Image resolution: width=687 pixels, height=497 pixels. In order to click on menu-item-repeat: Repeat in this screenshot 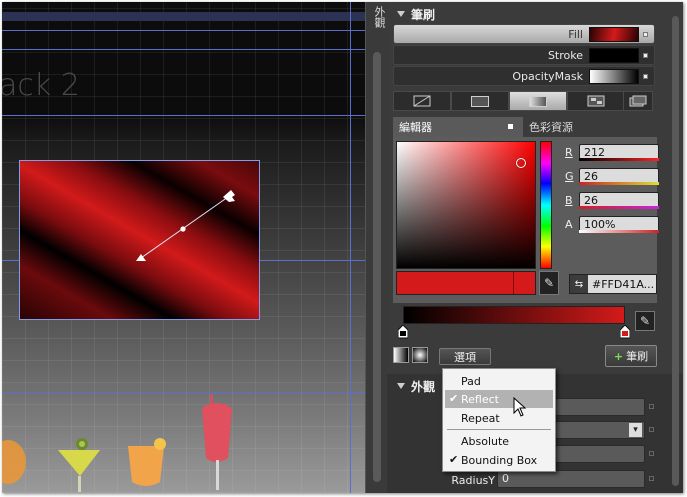, I will do `click(499, 418)`.